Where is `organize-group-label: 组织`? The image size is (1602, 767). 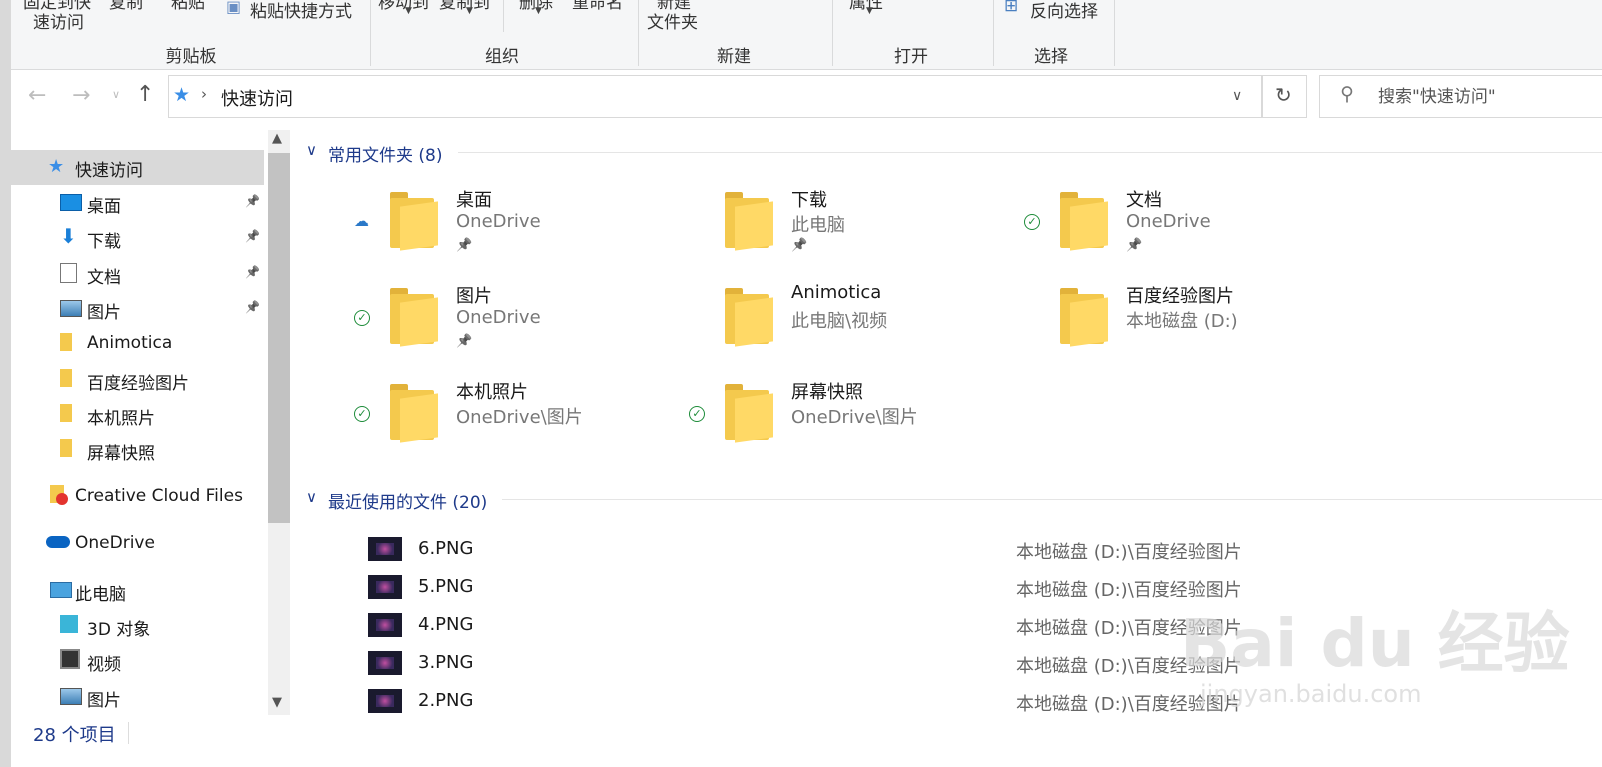 organize-group-label: 组织 is located at coordinates (502, 57).